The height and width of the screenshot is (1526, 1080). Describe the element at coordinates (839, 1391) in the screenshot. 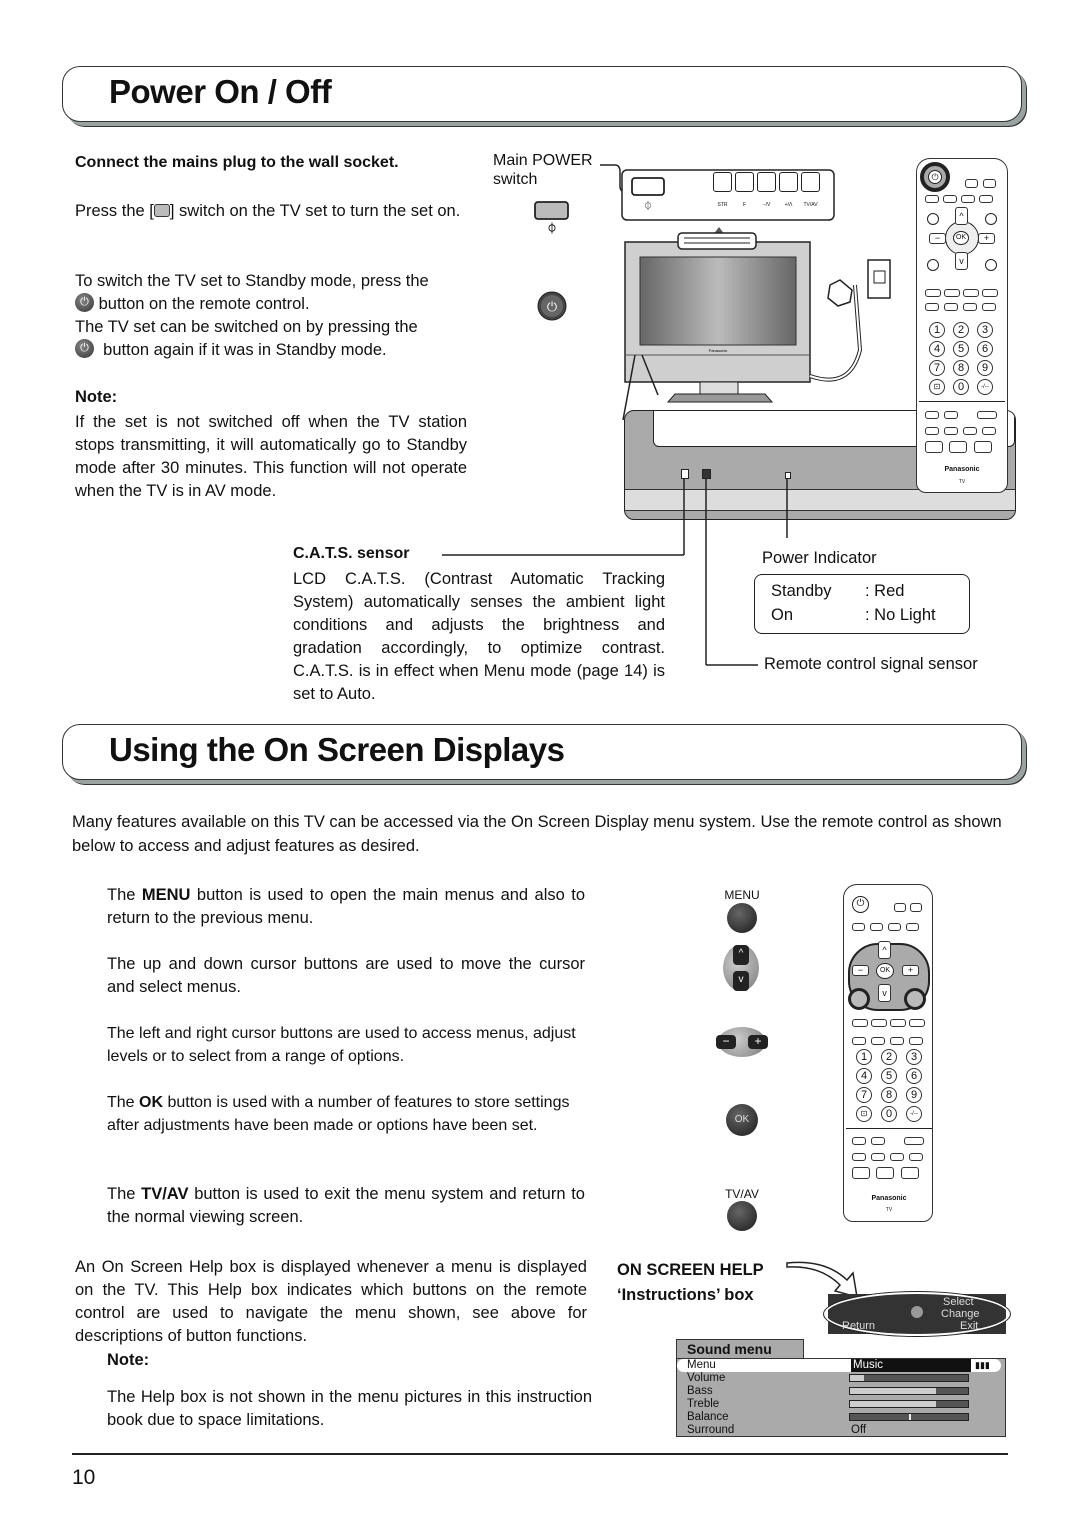

I see `sound-menu-row: Bass` at that location.